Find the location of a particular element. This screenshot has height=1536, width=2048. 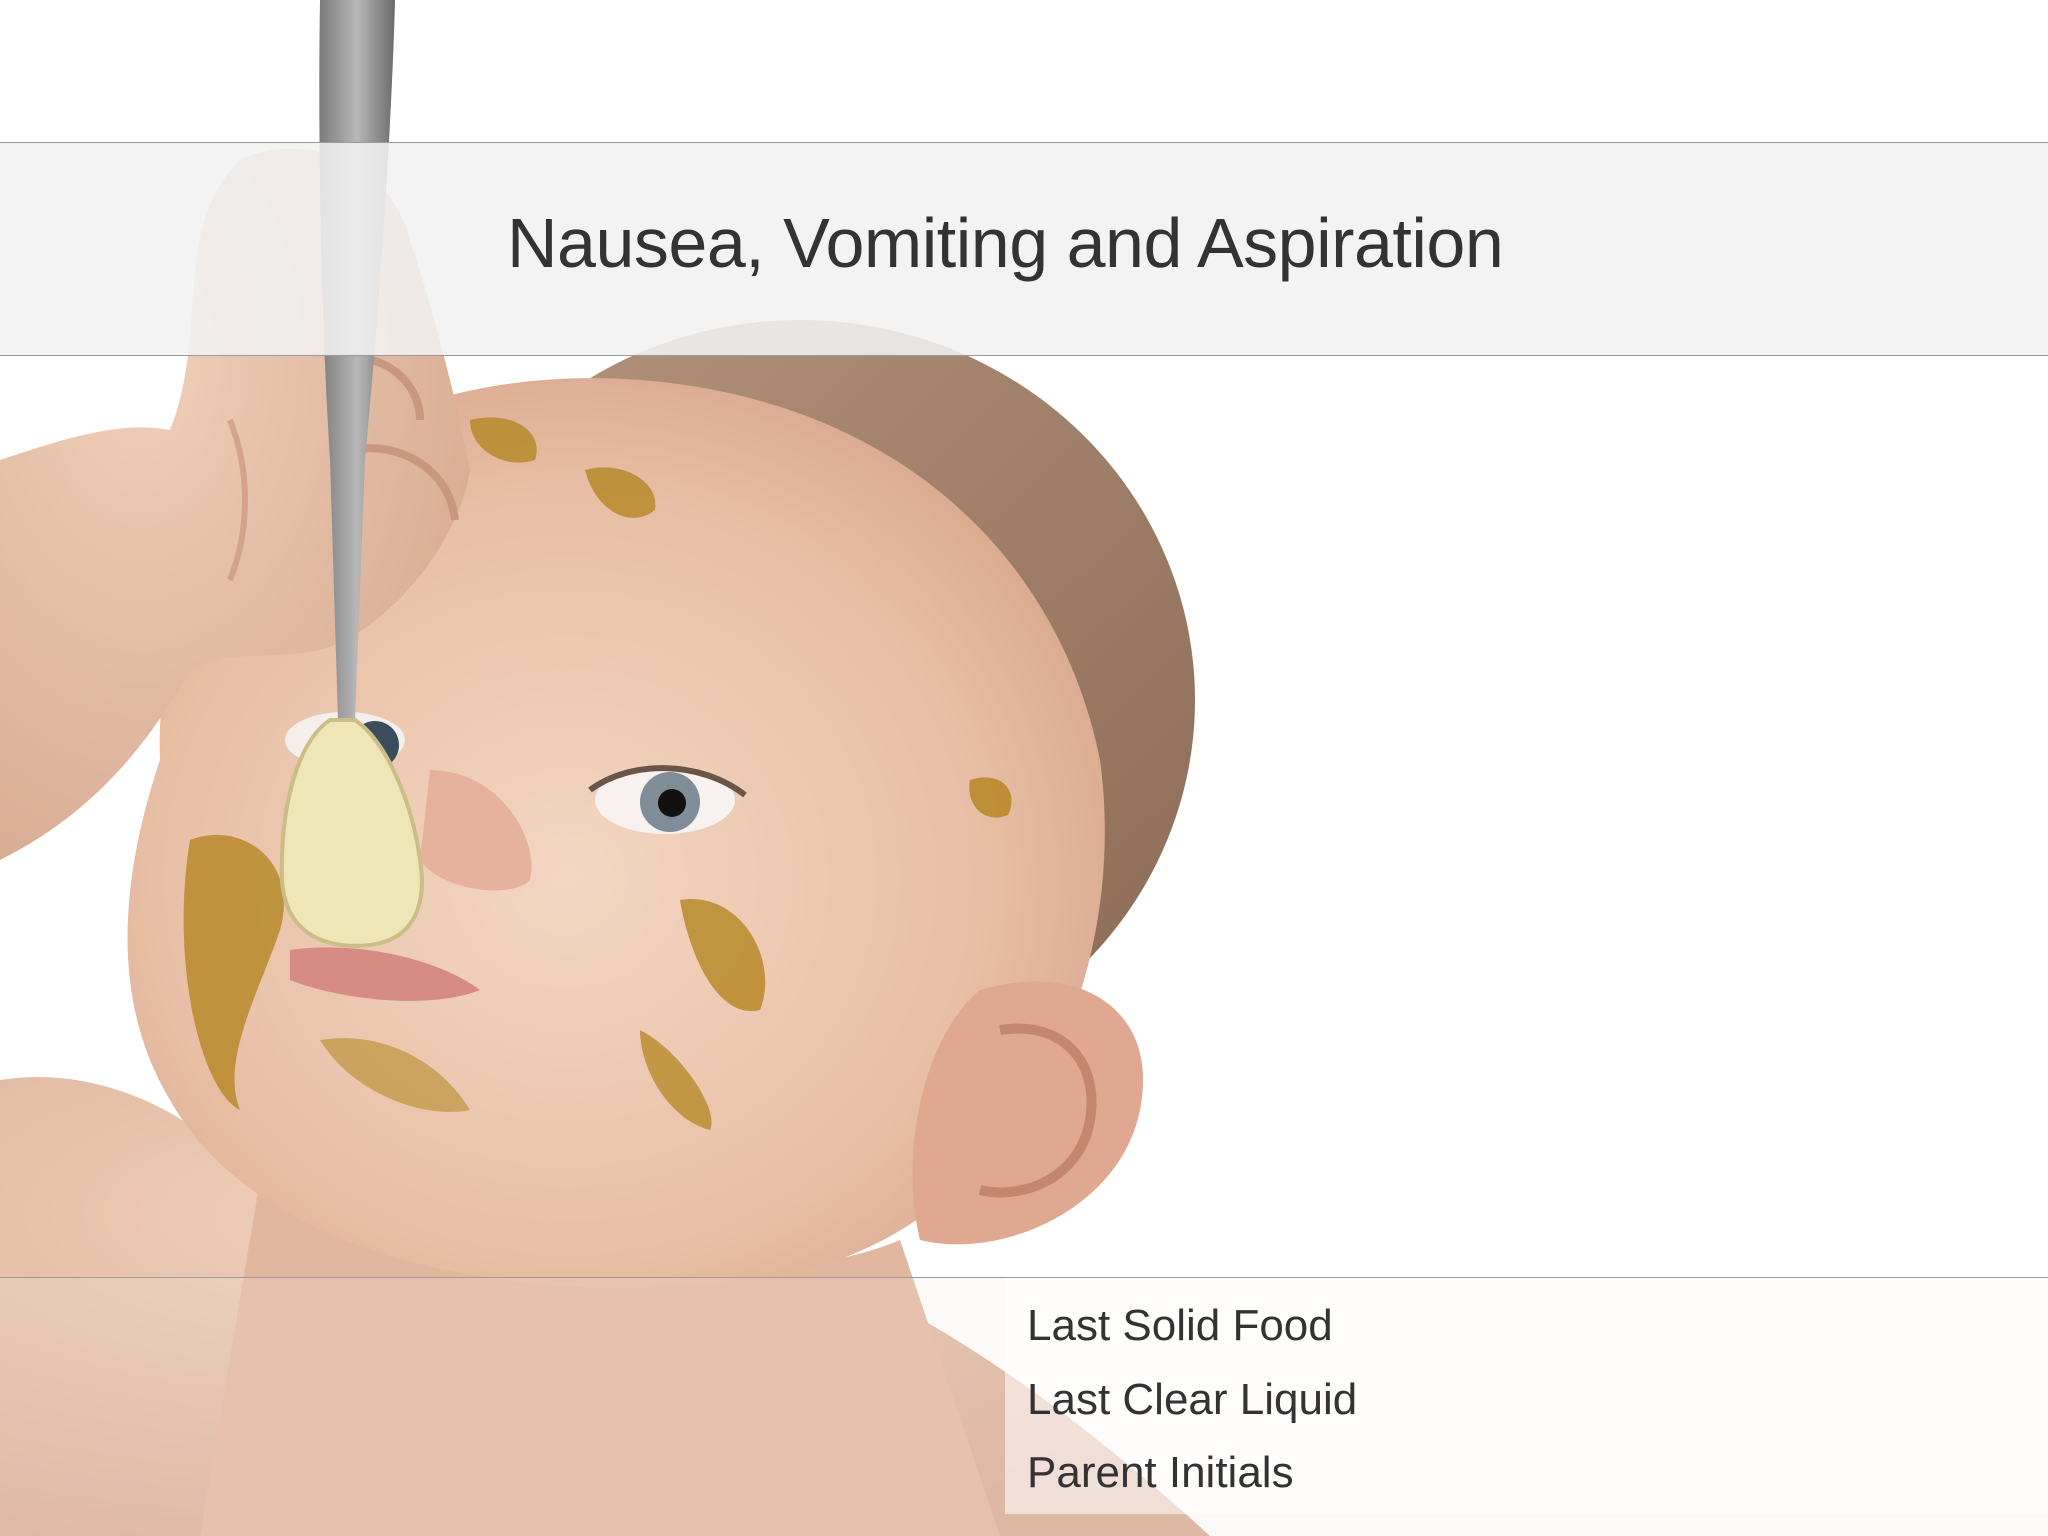

title-band: Nausea, Vomiting and Aspiration is located at coordinates (1024, 249).